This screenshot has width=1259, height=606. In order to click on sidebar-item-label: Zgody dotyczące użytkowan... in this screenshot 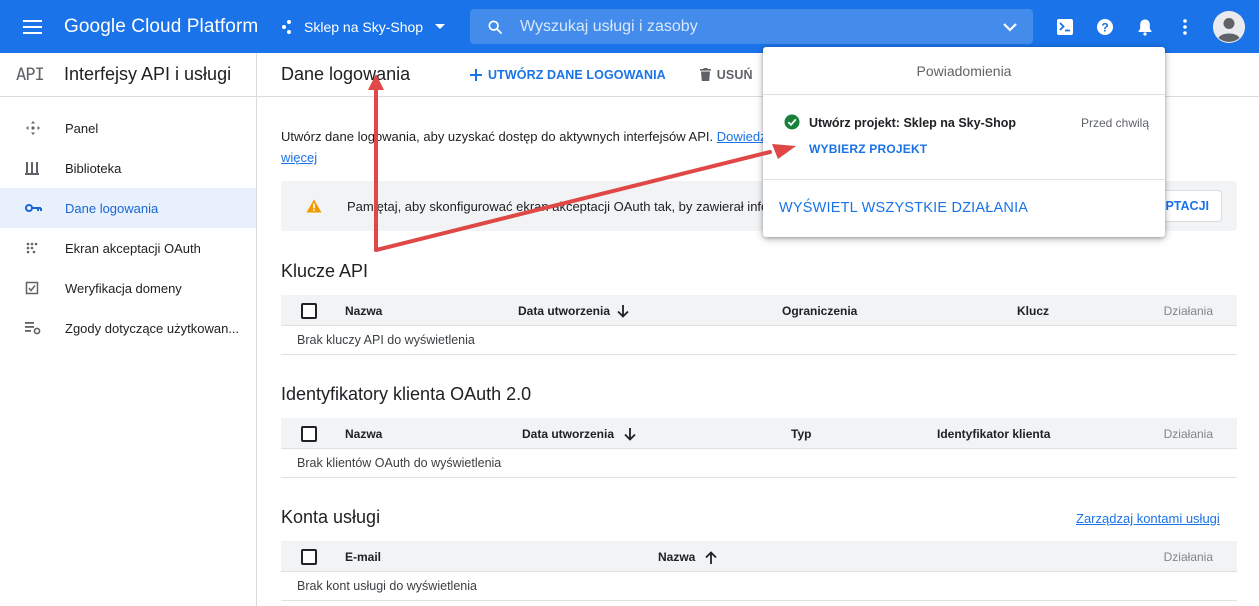, I will do `click(152, 328)`.